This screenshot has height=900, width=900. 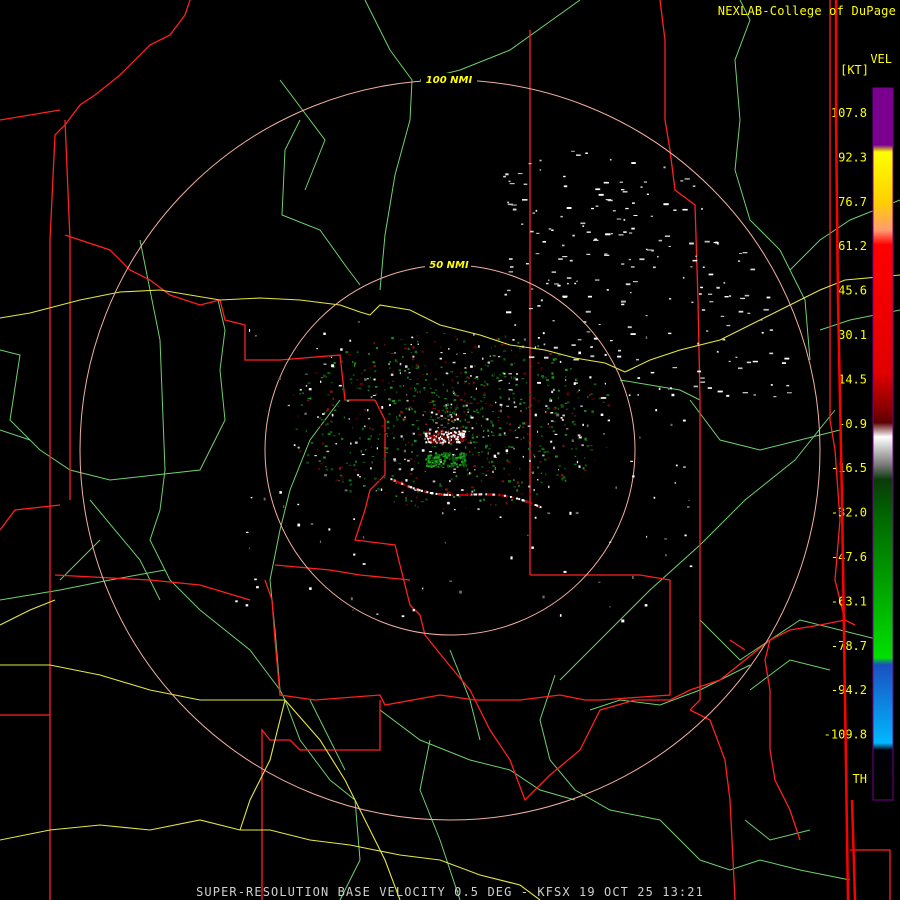 What do you see at coordinates (849, 601) in the screenshot?
I see `scale-label: -63.1` at bounding box center [849, 601].